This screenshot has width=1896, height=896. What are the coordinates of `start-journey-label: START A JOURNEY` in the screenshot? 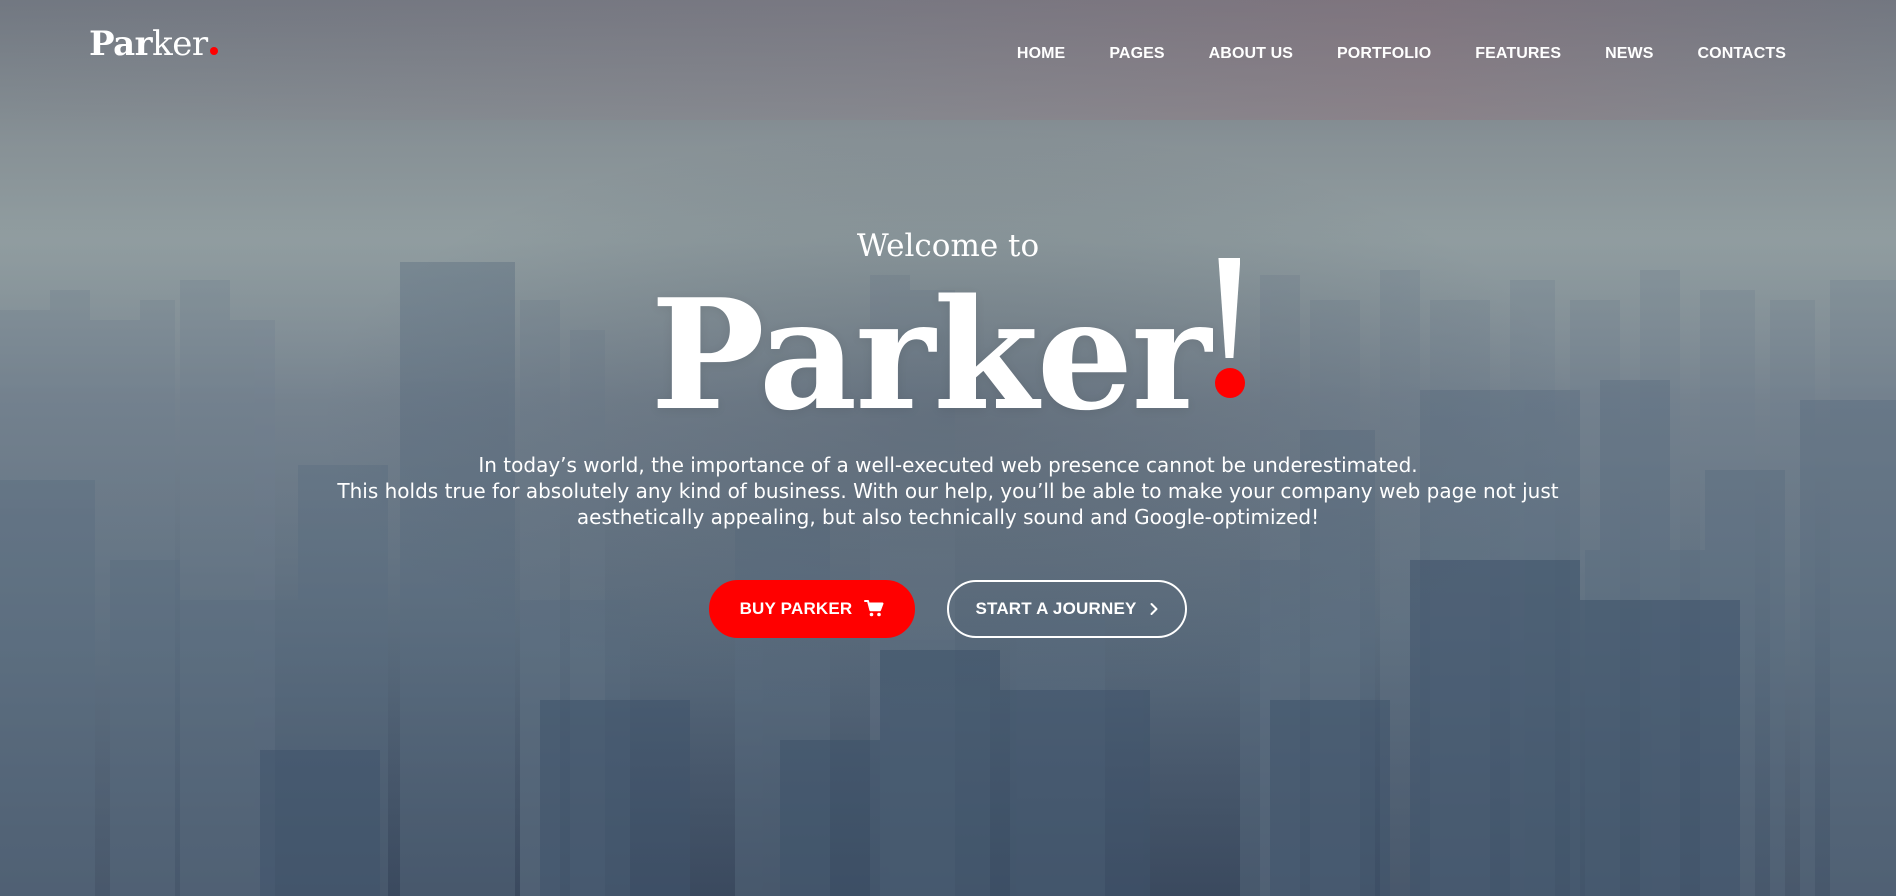 It's located at (1056, 608).